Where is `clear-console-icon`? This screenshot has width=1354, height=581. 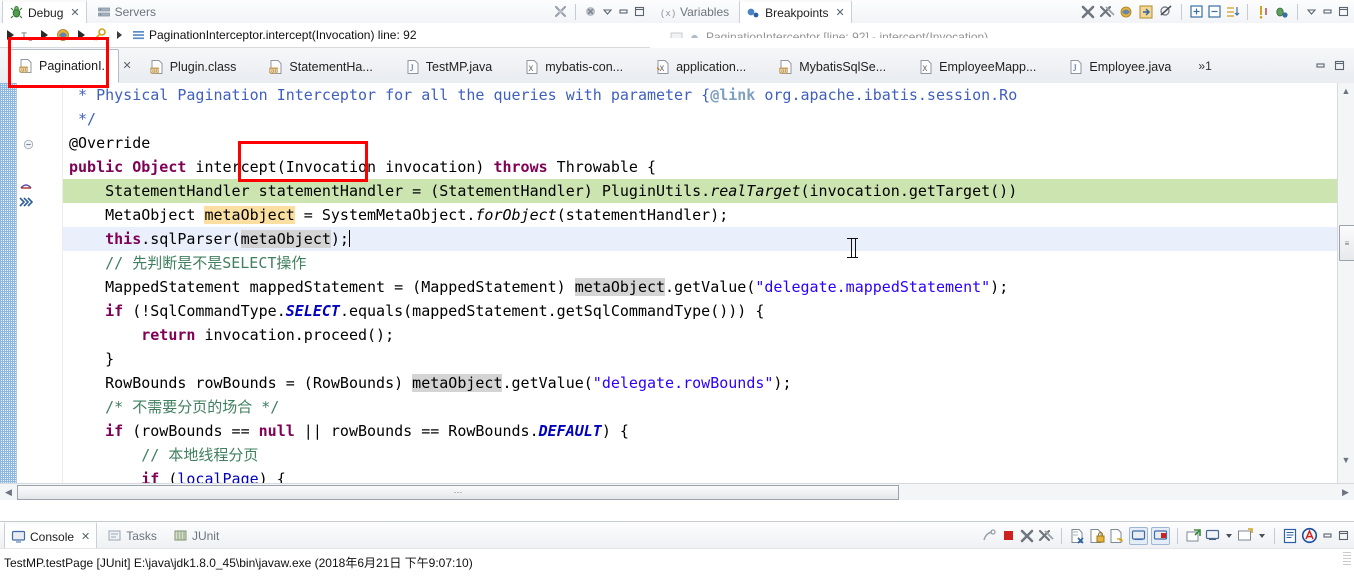
clear-console-icon is located at coordinates (1077, 536).